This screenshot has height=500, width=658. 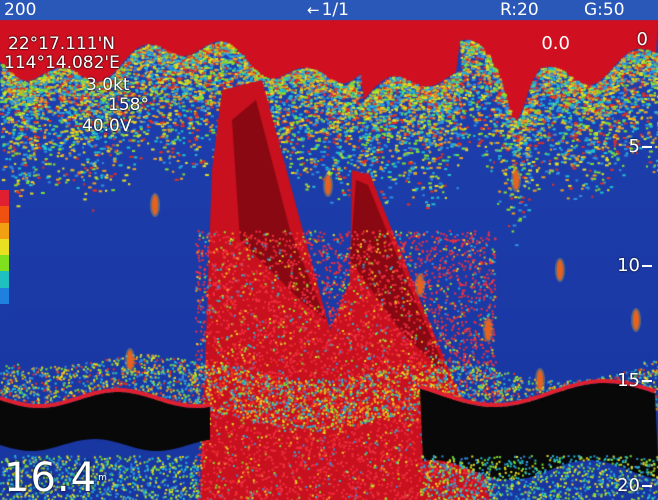 I want to click on depth-tick-15: 15, so click(x=634, y=380).